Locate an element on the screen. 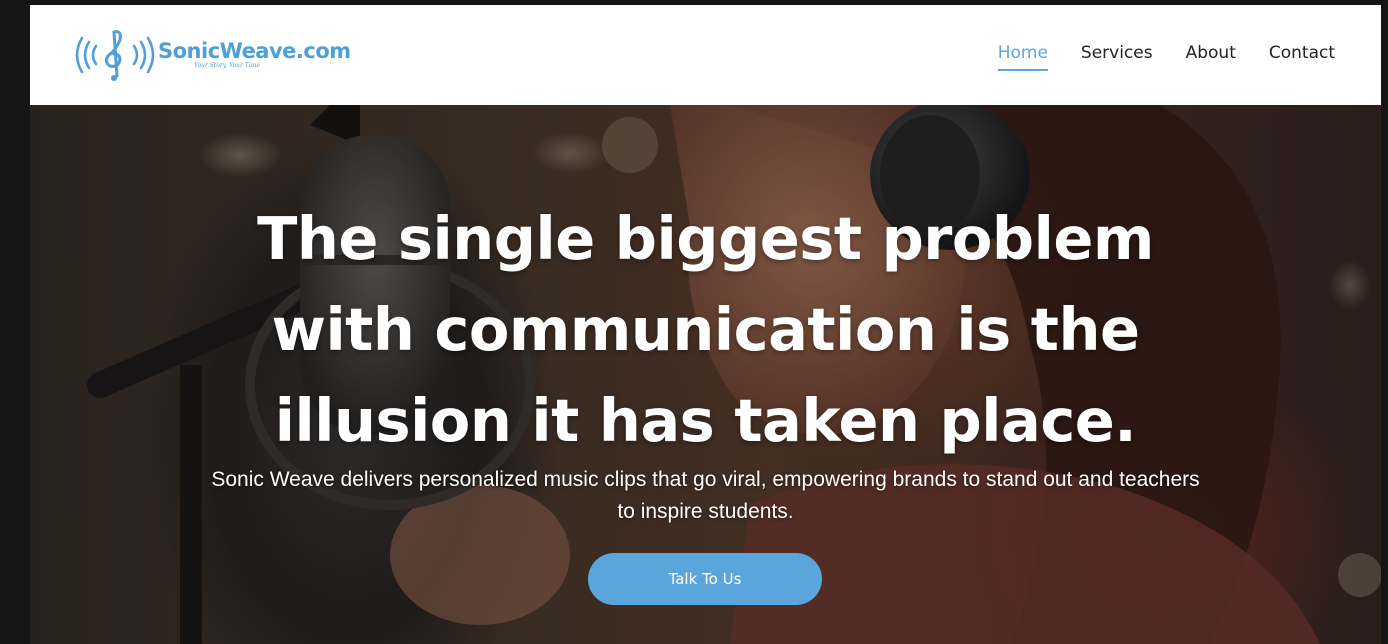 This screenshot has height=644, width=1388. logo-text: SonicWeave.com Your Story, Your Tune is located at coordinates (254, 55).